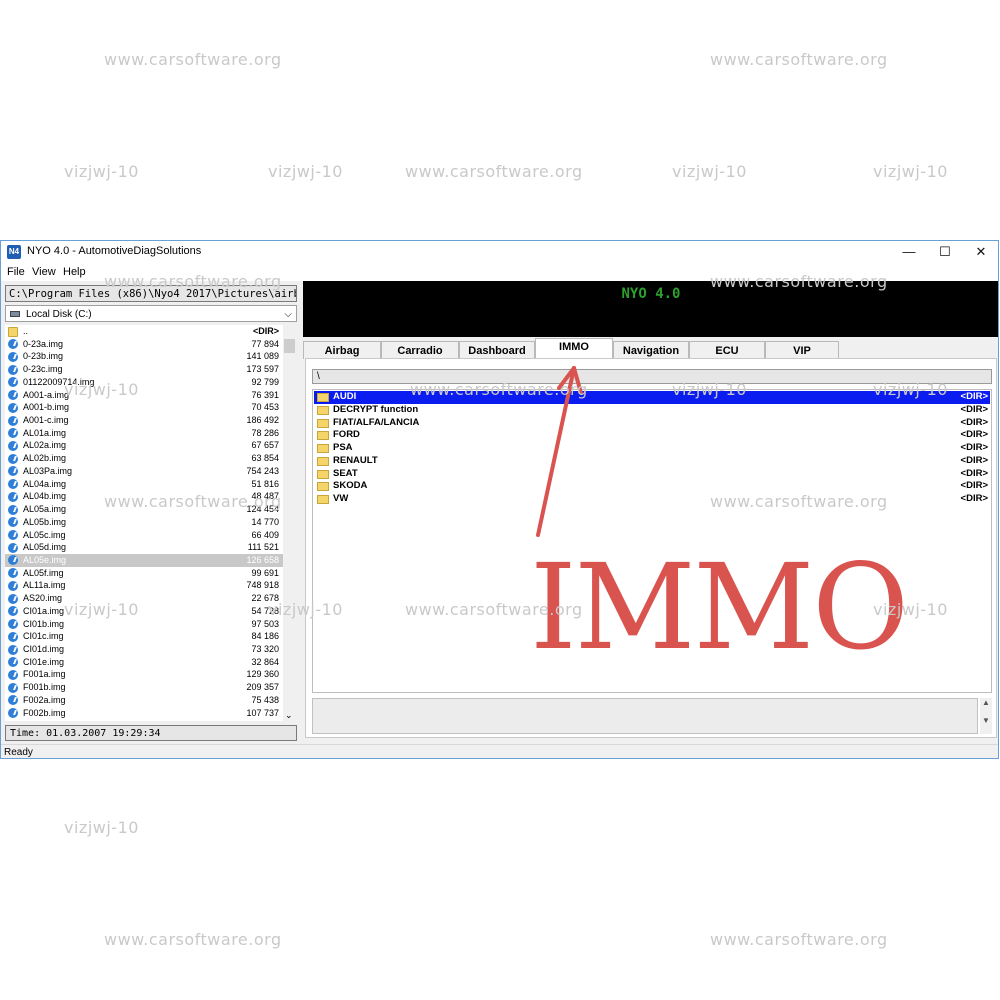 Image resolution: width=1000 pixels, height=1000 pixels. I want to click on scroll-thumb, so click(289, 346).